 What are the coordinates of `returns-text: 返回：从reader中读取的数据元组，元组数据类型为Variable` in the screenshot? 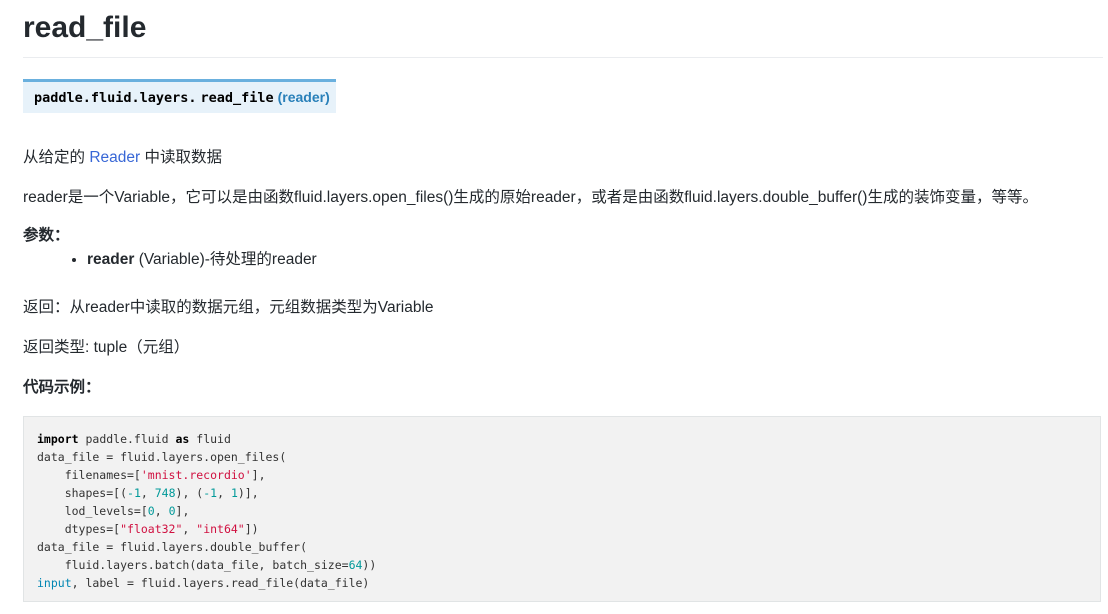 It's located at (228, 307).